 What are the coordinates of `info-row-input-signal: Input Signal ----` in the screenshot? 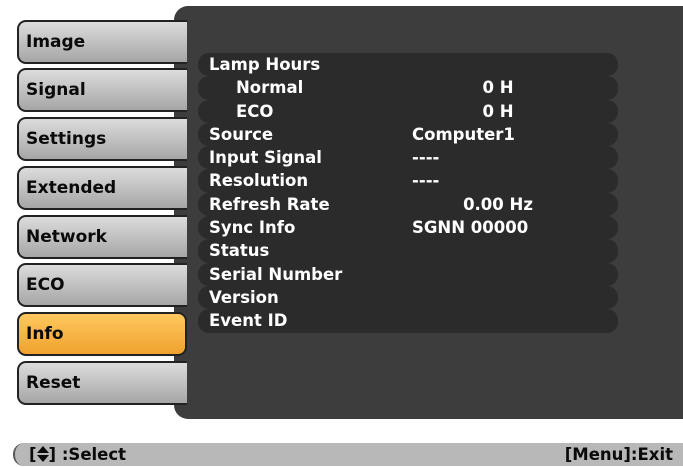 It's located at (408, 158).